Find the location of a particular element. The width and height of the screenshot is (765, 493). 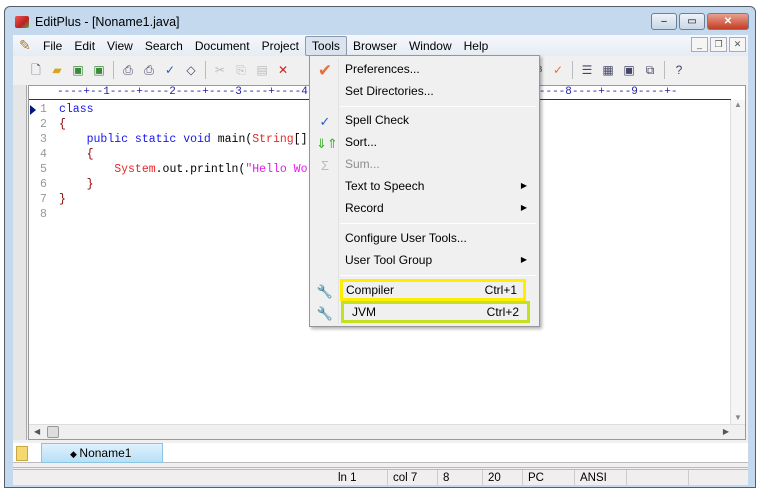

menu-view: View is located at coordinates (120, 46).